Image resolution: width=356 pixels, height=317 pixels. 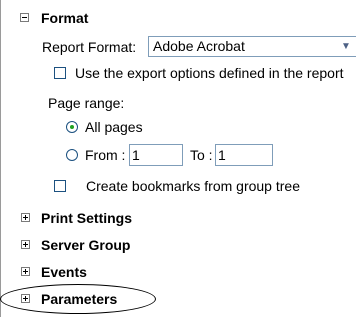 What do you see at coordinates (86, 103) in the screenshot?
I see `page-range-label: Page range:` at bounding box center [86, 103].